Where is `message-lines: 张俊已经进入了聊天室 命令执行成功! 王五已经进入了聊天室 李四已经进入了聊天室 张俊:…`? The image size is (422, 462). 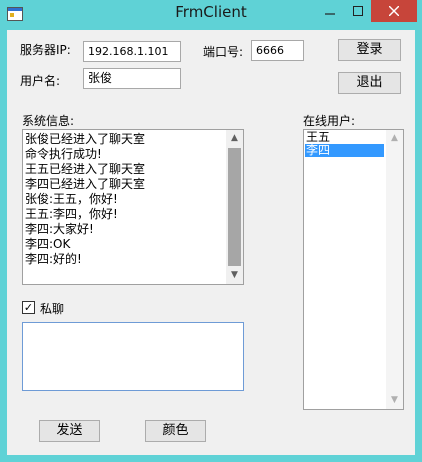
message-lines: 张俊已经进入了聊天室 命令执行成功! 王五已经进入了聊天室 李四已经进入了聊天室 张俊:… is located at coordinates (85, 199).